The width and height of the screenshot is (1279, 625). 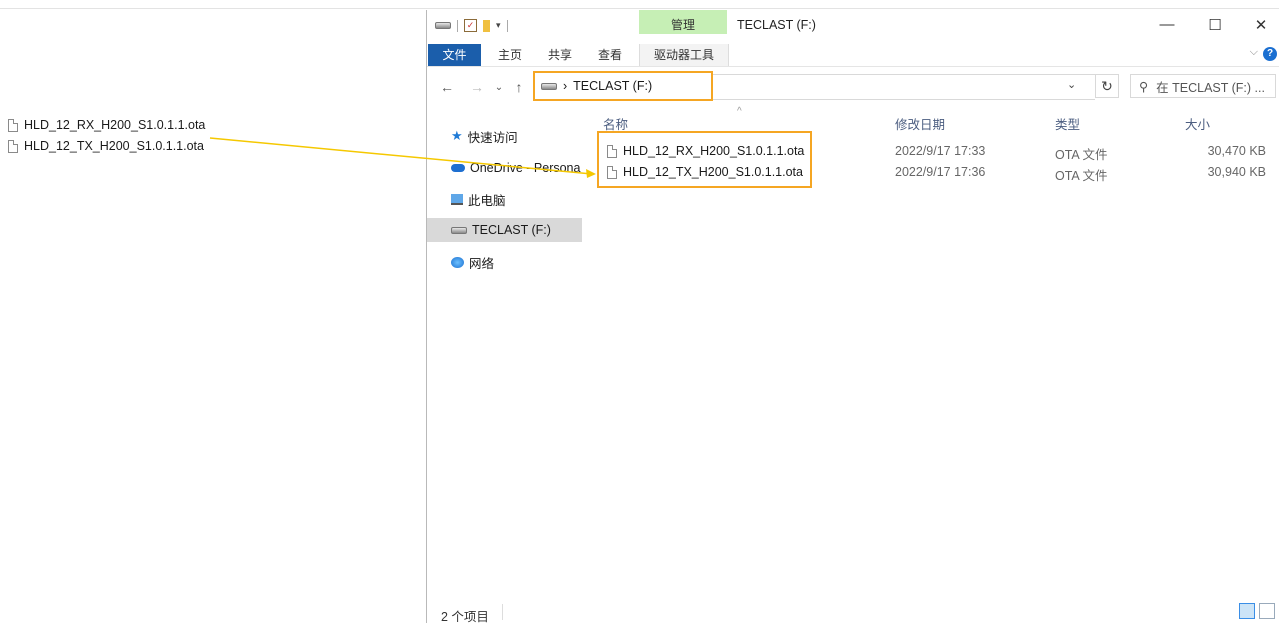 I want to click on help-icon: ?, so click(x=1270, y=54).